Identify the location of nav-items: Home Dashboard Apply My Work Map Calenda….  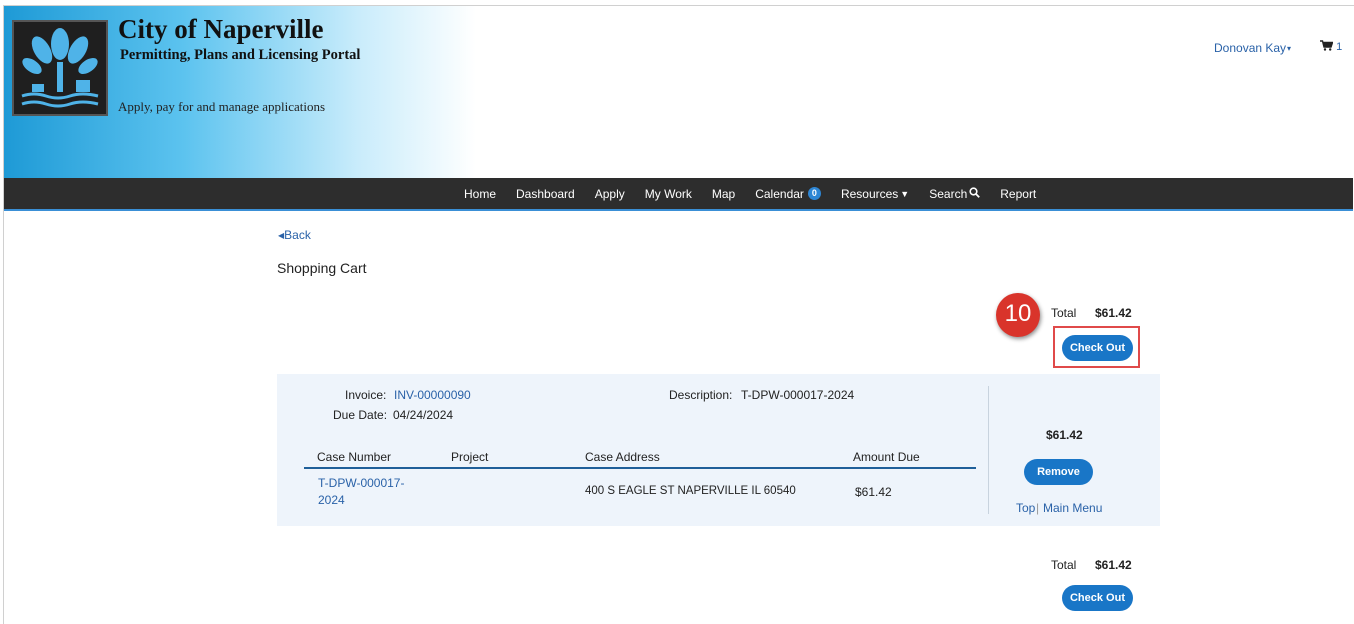
(760, 193).